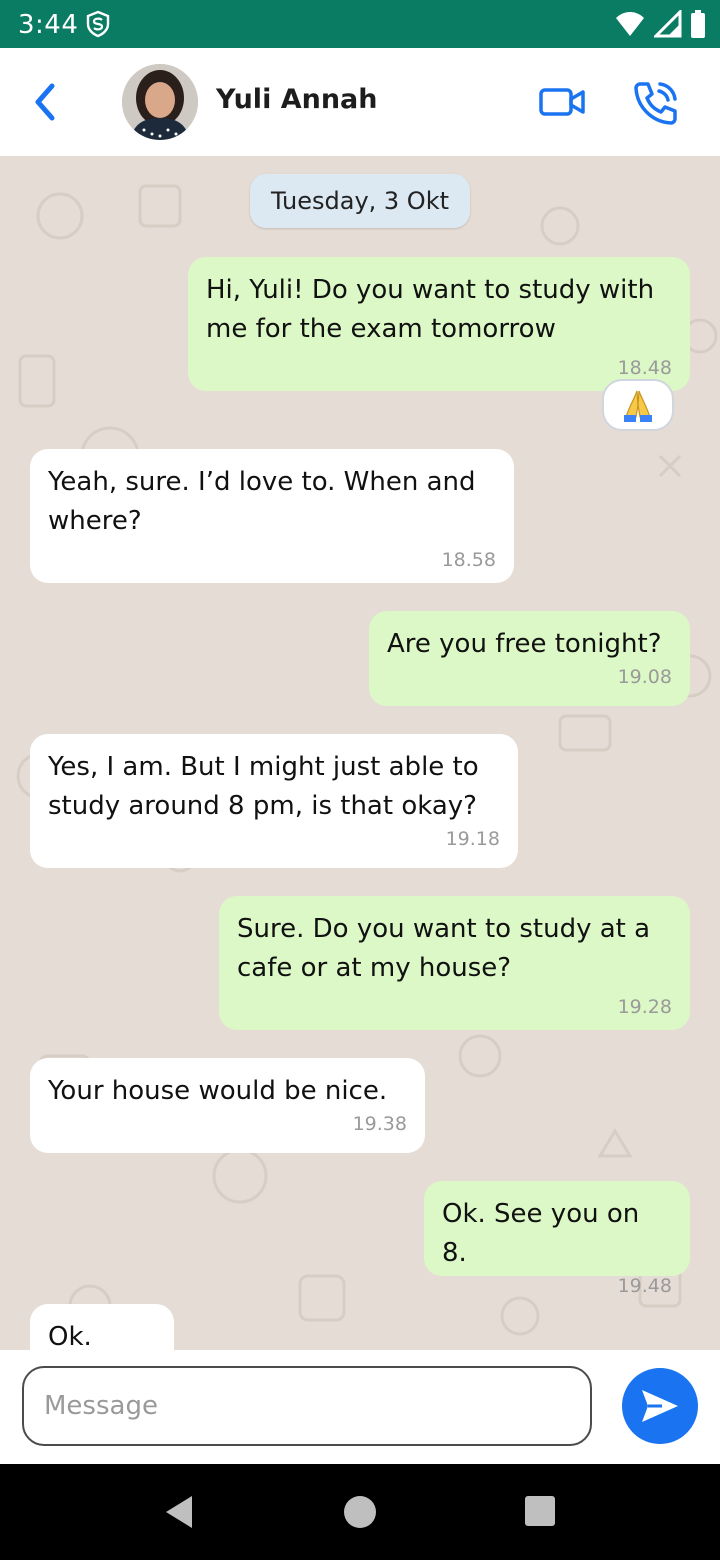 The height and width of the screenshot is (1560, 720). Describe the element at coordinates (70, 1336) in the screenshot. I see `message-text: Ok.` at that location.